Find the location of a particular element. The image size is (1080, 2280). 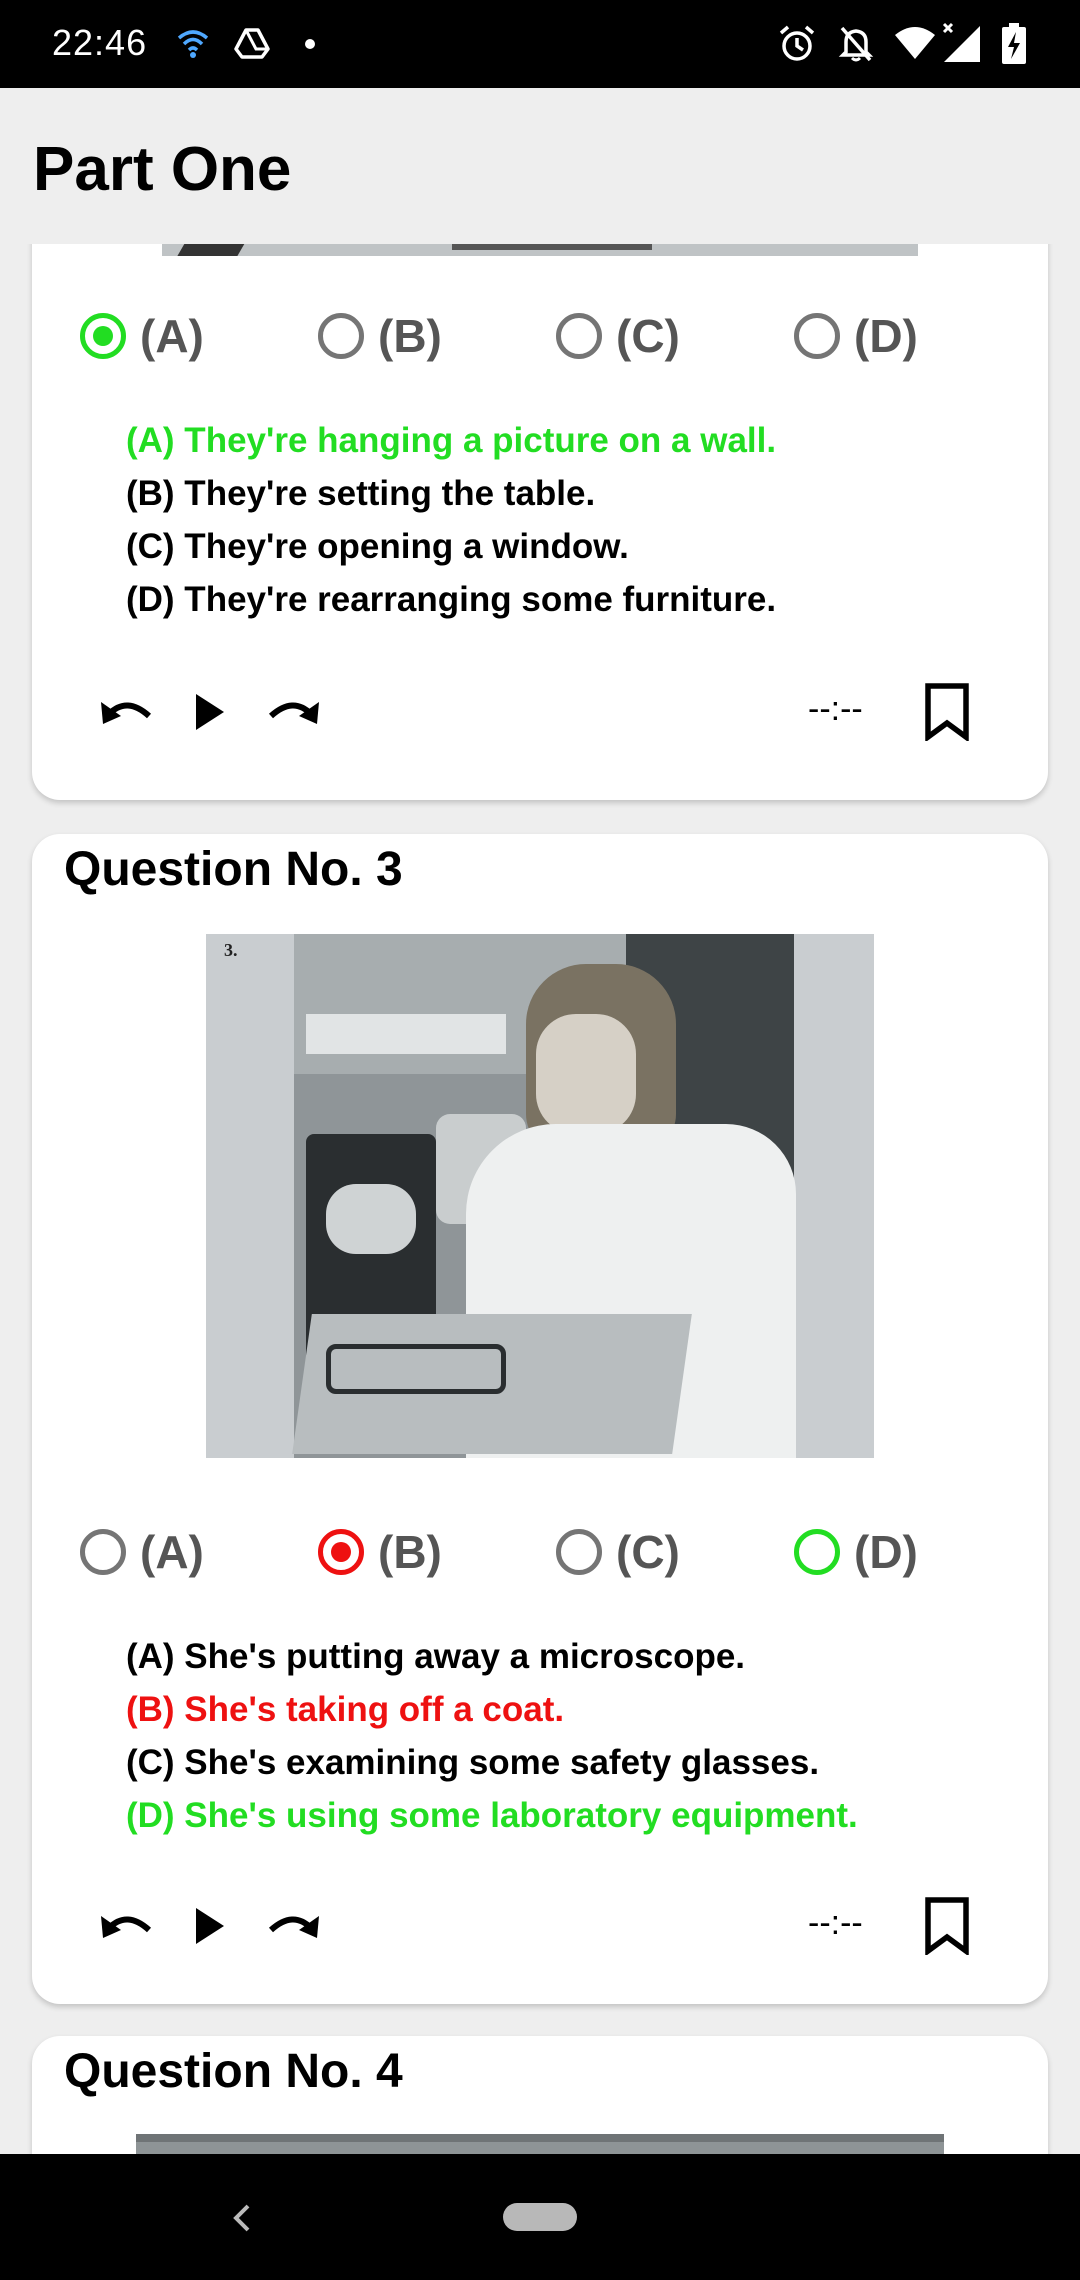

alarm-icon is located at coordinates (797, 43).